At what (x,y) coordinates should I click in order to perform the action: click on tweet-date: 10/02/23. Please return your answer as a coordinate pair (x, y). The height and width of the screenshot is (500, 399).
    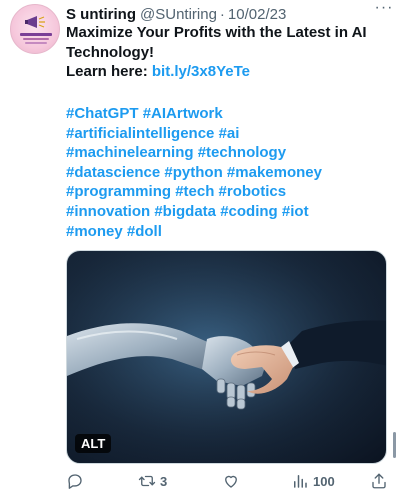
    Looking at the image, I should click on (257, 14).